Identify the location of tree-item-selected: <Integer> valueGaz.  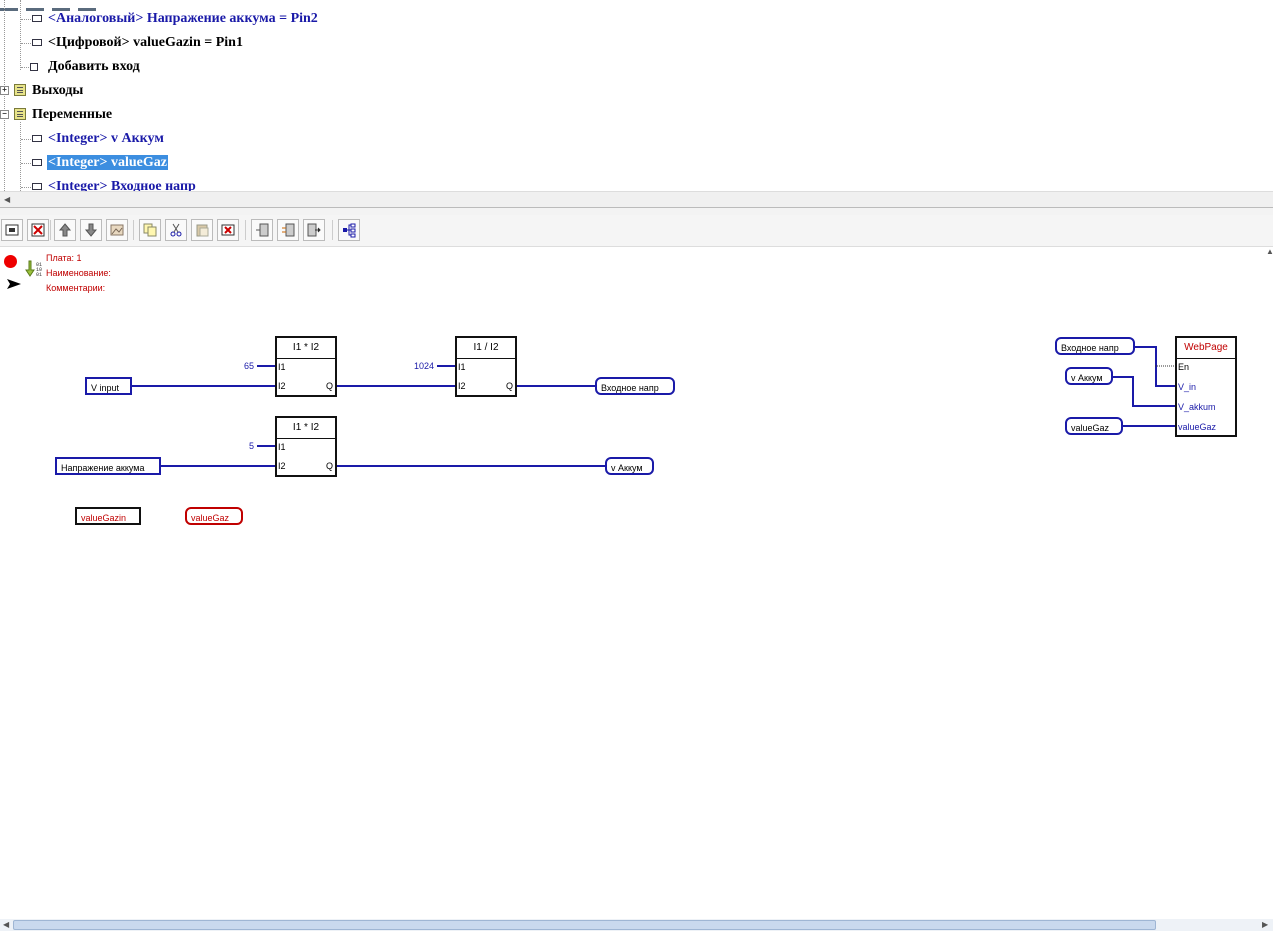
(107, 163).